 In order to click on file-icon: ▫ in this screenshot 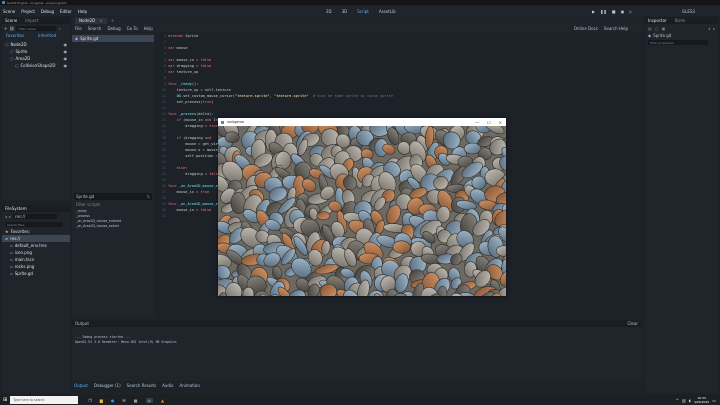, I will do `click(11, 273)`.